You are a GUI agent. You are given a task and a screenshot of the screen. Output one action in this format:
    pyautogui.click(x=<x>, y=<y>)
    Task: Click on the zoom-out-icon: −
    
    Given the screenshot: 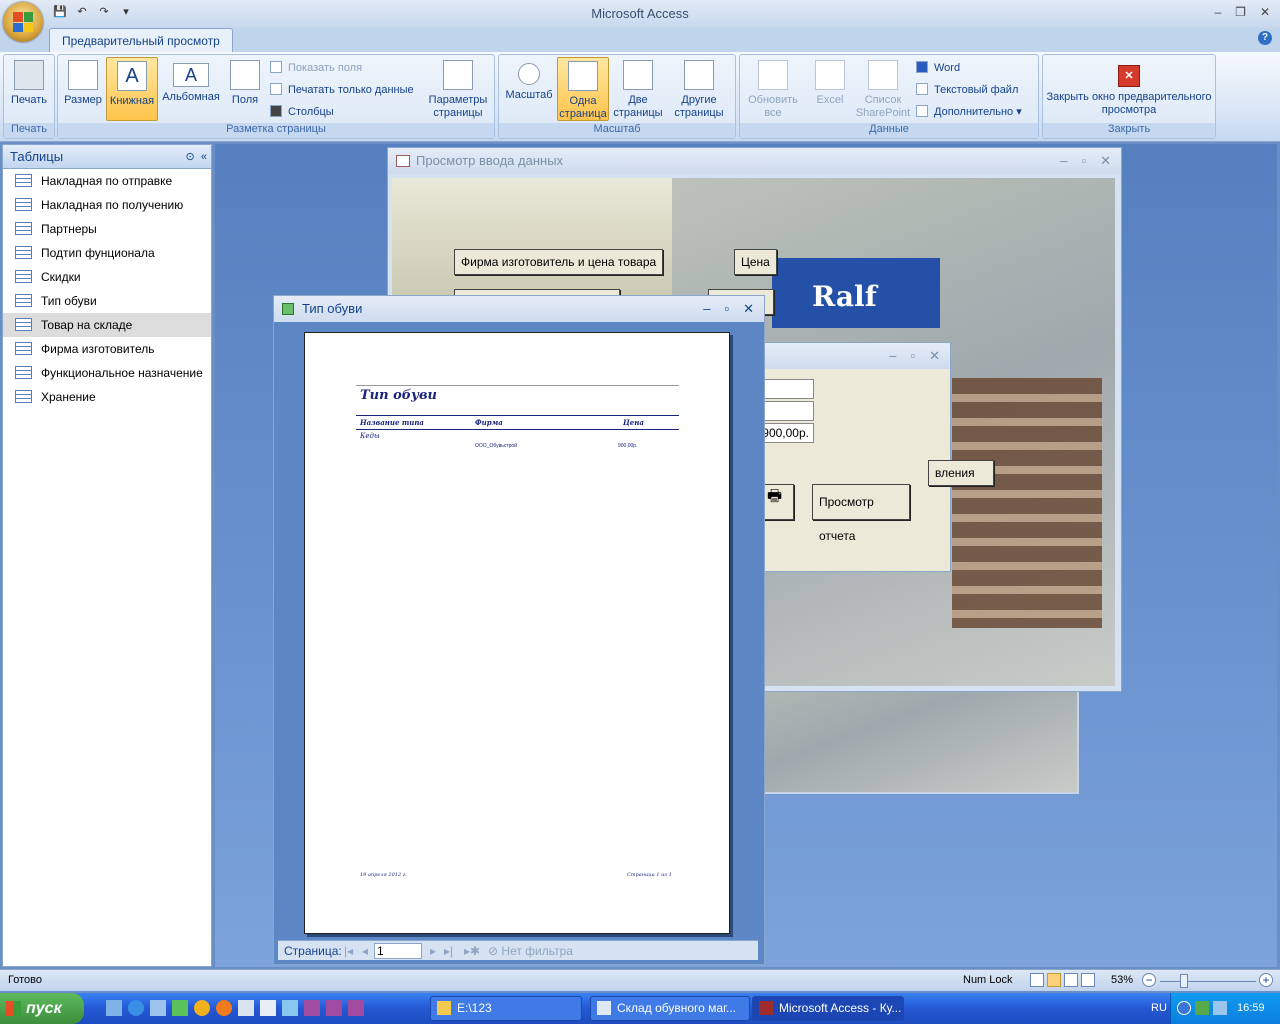 What is the action you would take?
    pyautogui.click(x=1149, y=980)
    